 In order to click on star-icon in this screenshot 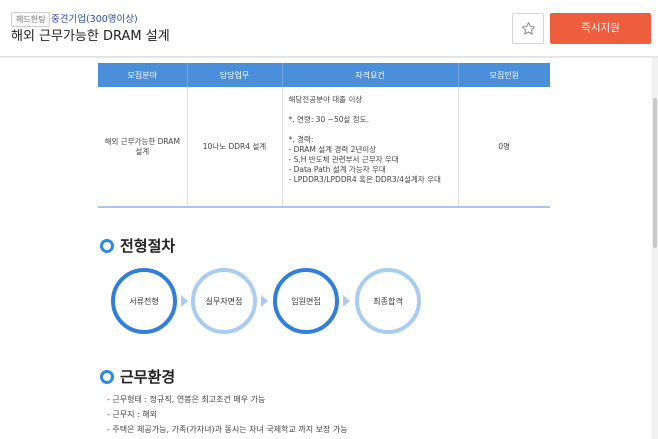, I will do `click(528, 28)`.